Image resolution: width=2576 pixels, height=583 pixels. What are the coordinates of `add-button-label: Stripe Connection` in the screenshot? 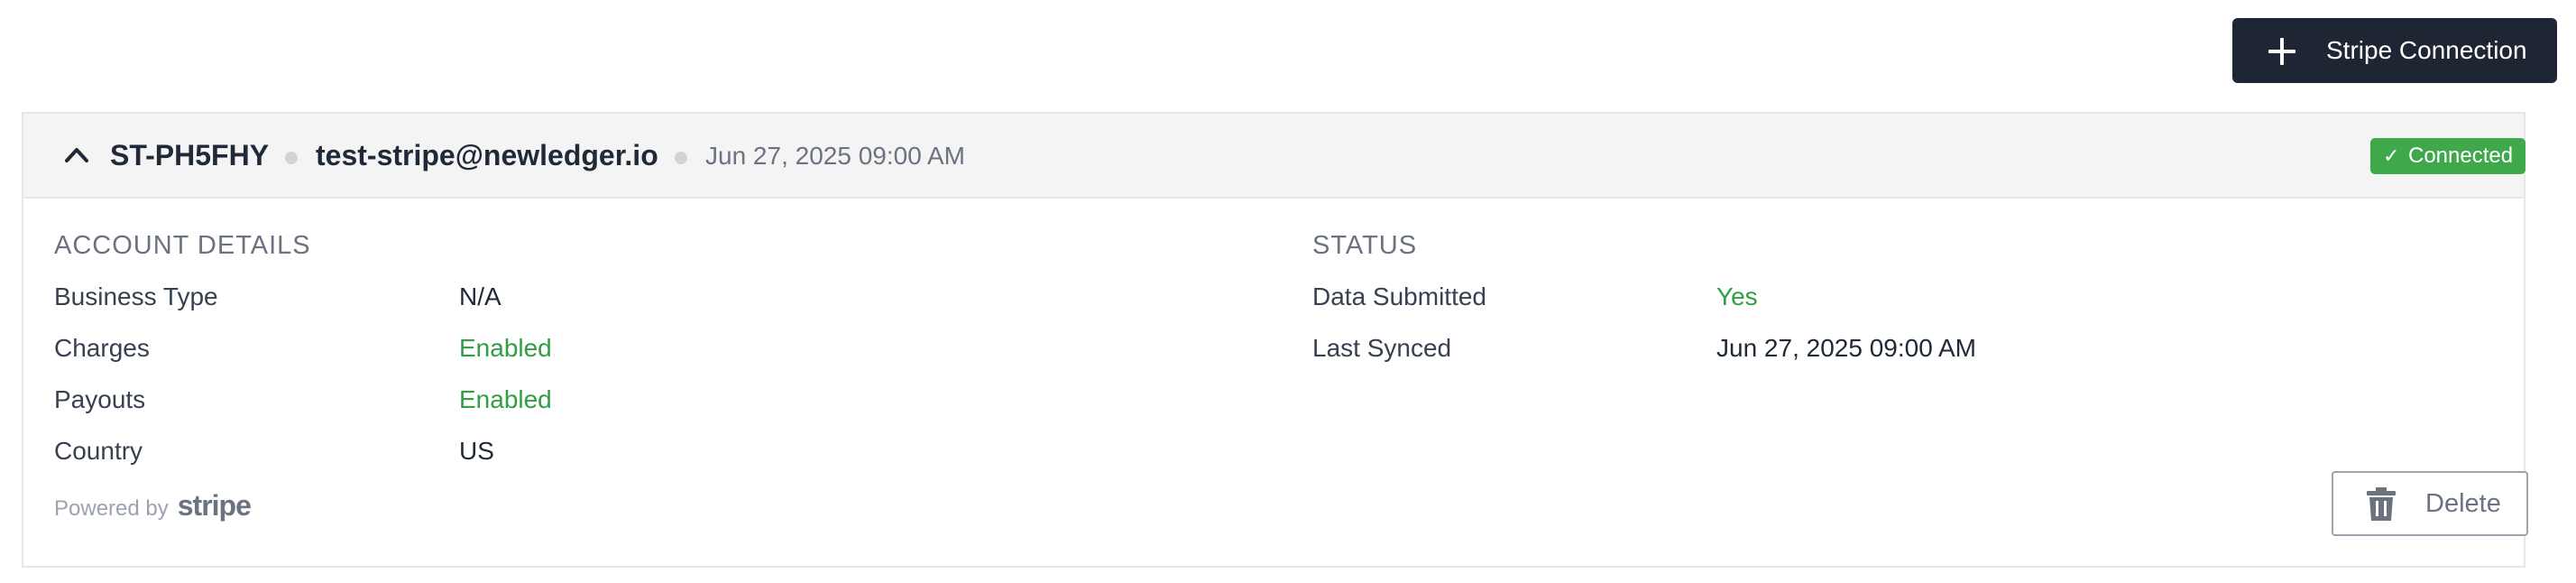 It's located at (2426, 50).